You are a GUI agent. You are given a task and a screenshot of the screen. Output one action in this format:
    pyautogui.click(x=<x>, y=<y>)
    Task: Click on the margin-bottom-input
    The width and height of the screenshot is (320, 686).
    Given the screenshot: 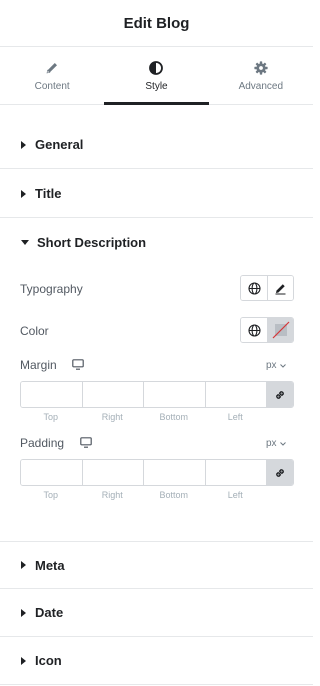 What is the action you would take?
    pyautogui.click(x=175, y=394)
    